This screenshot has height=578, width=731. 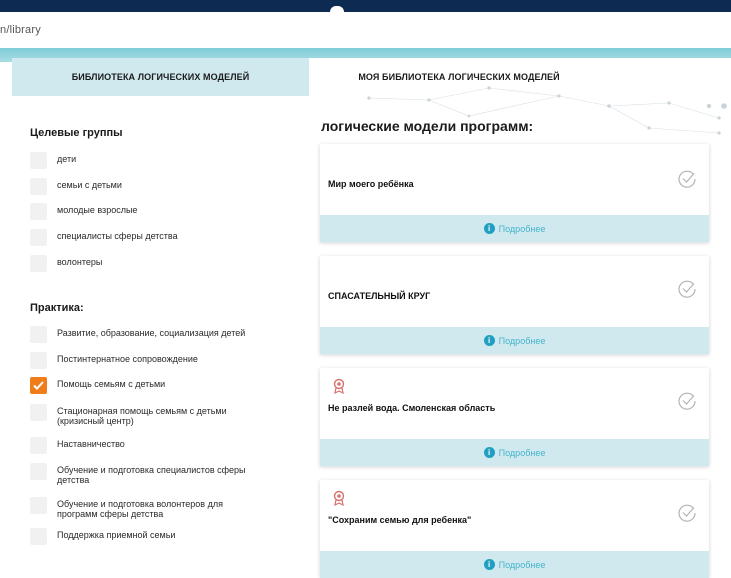 I want to click on filter-postinternatnoe: Постинтернатное сопровождение, so click(x=161, y=360).